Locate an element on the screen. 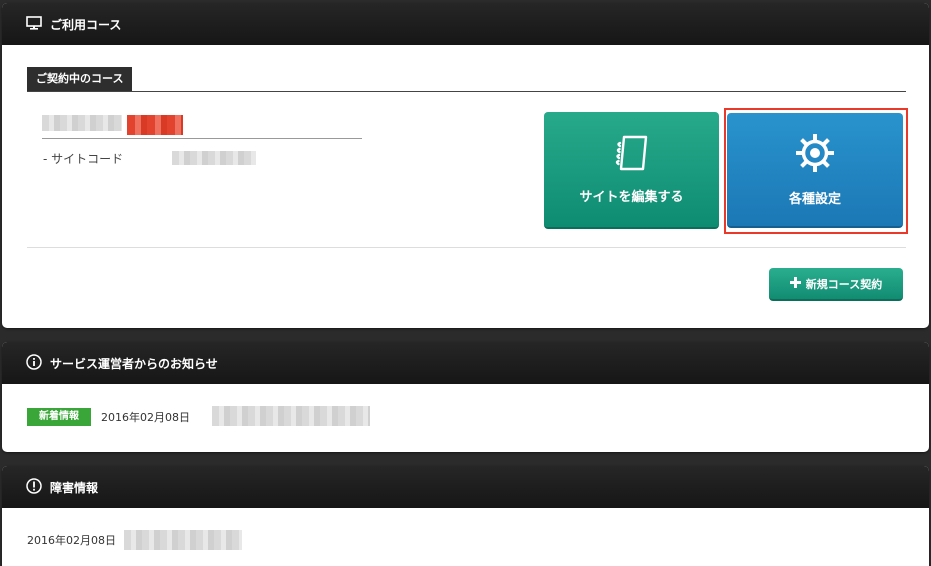  plus-icon is located at coordinates (795, 283).